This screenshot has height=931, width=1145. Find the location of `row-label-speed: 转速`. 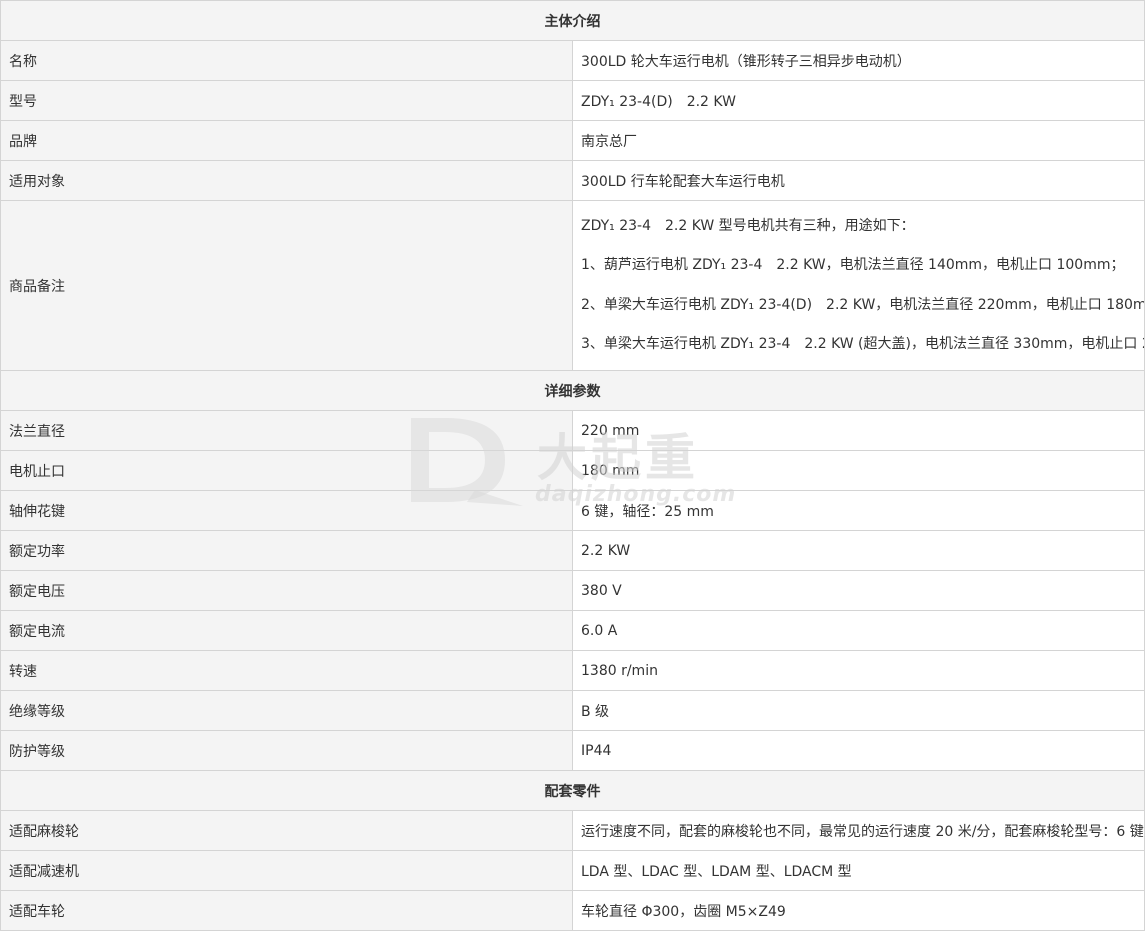

row-label-speed: 转速 is located at coordinates (286, 670).